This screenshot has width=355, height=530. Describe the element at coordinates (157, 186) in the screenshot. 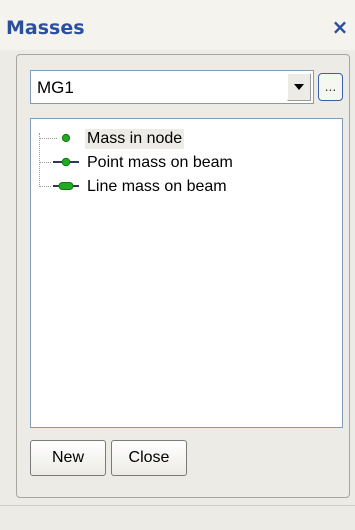

I see `tree-item-label: Line mass on beam` at that location.